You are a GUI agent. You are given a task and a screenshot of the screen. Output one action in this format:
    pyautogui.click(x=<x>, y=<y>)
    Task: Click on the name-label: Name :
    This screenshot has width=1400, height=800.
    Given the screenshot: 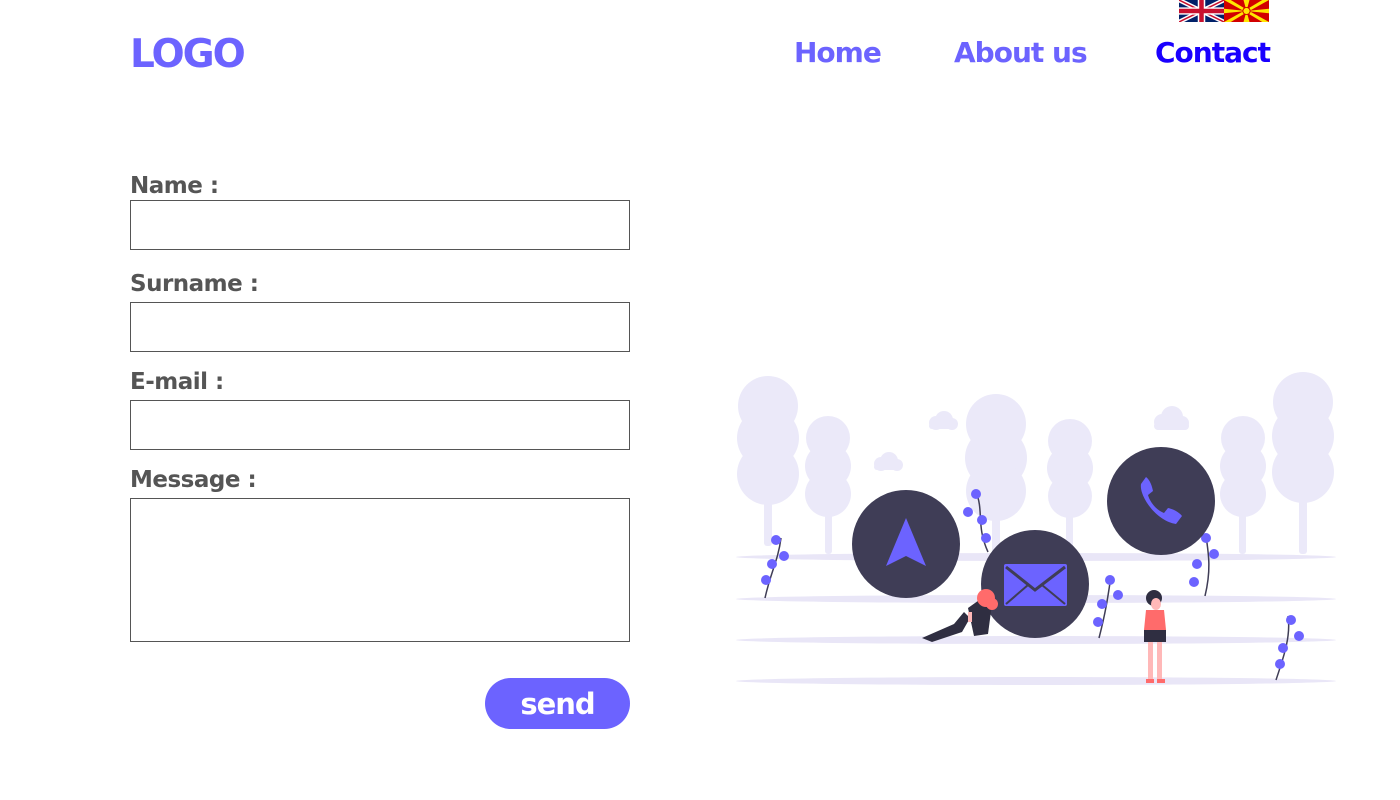 What is the action you would take?
    pyautogui.click(x=174, y=186)
    